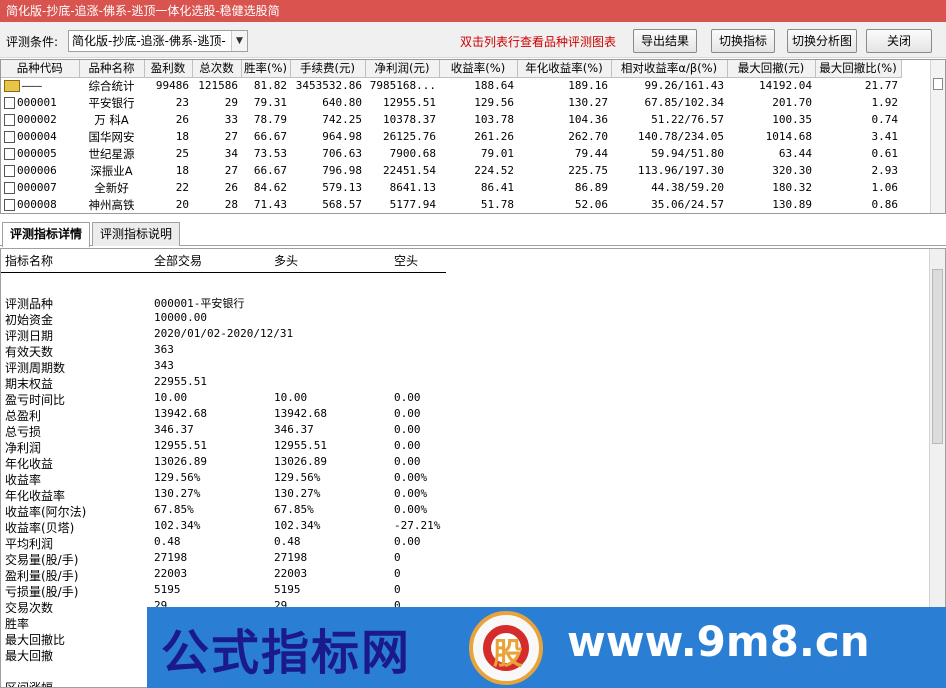 The width and height of the screenshot is (946, 688). Describe the element at coordinates (938, 84) in the screenshot. I see `grid-scrollbar-thumb` at that location.